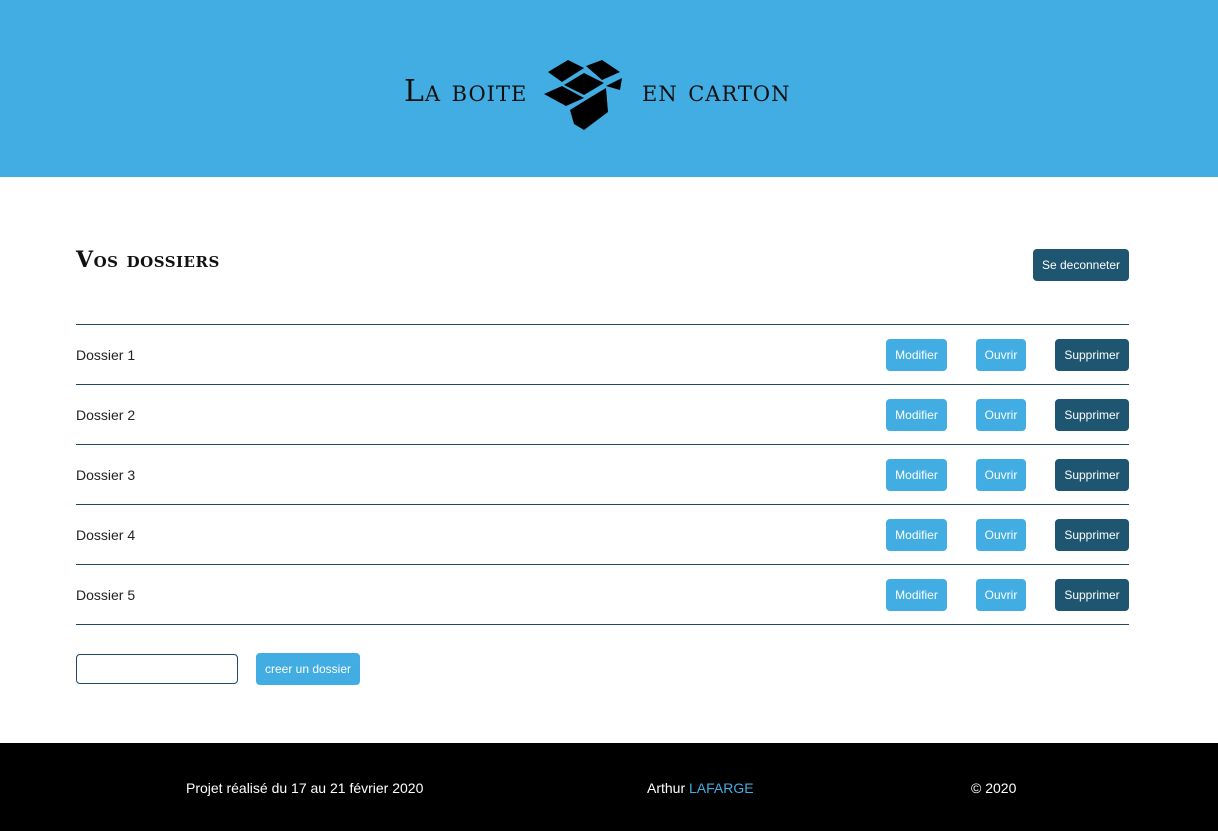  Describe the element at coordinates (106, 415) in the screenshot. I see `folder-name: Dossier 2` at that location.